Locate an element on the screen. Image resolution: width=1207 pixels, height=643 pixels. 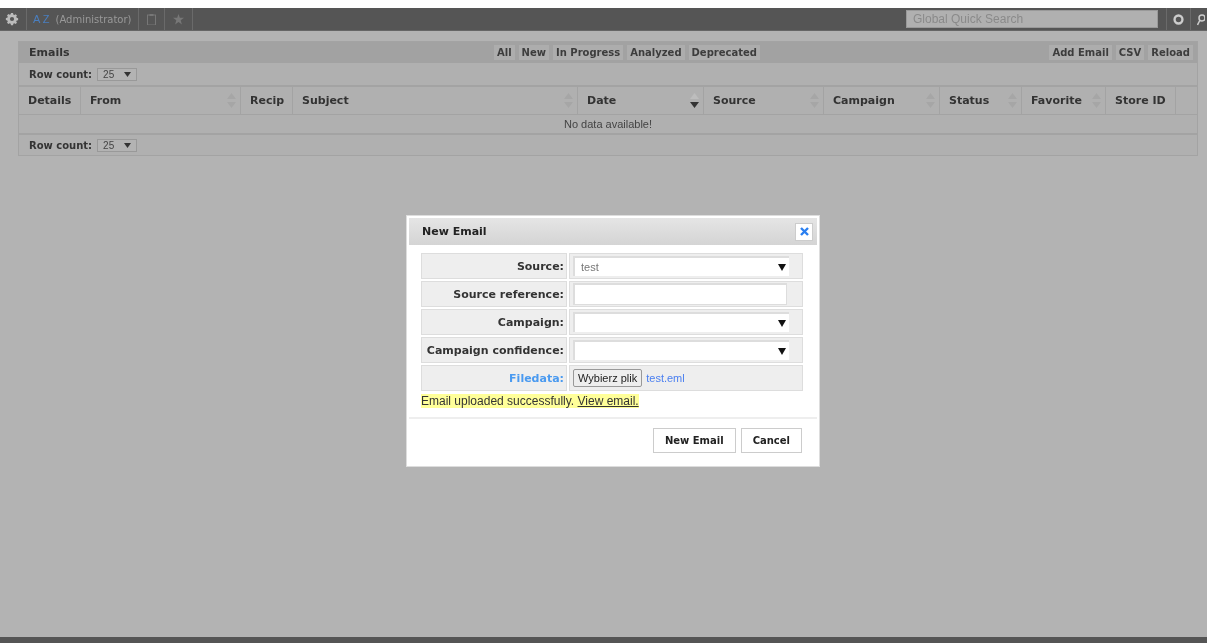
search-icon is located at coordinates (1201, 19).